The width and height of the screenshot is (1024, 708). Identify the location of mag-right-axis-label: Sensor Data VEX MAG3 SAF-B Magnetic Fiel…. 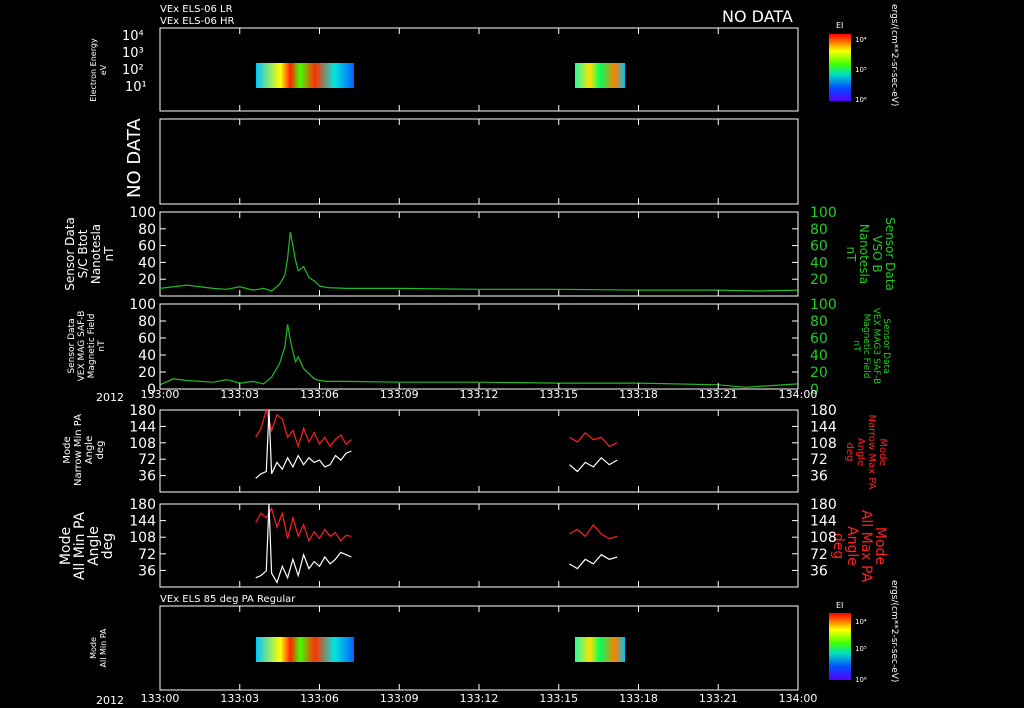
(871, 346).